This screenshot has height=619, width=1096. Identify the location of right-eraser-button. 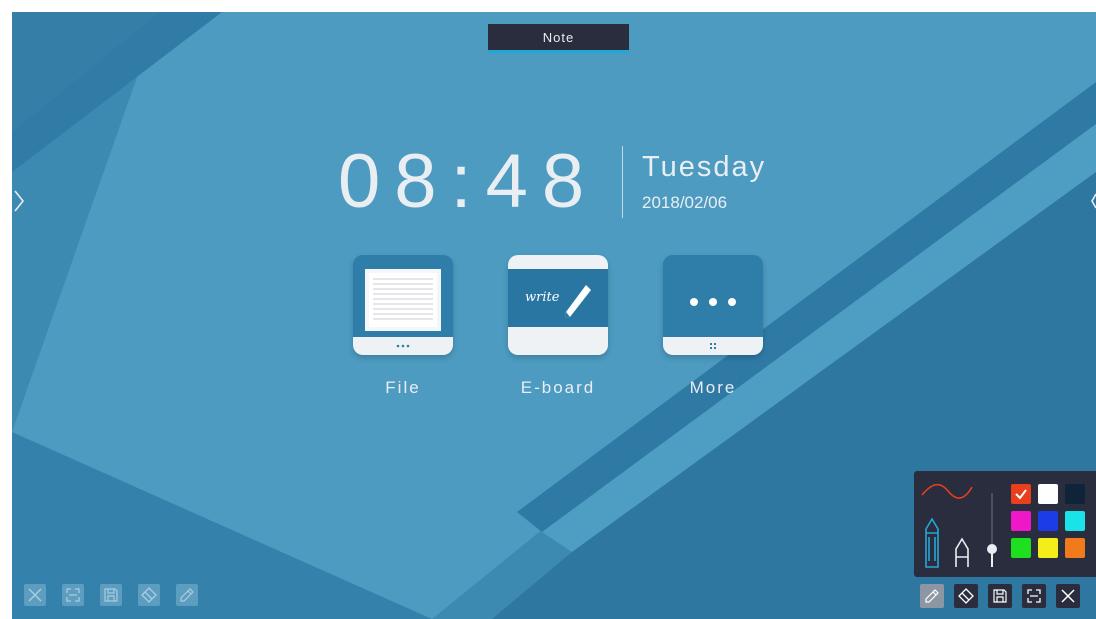
(966, 596).